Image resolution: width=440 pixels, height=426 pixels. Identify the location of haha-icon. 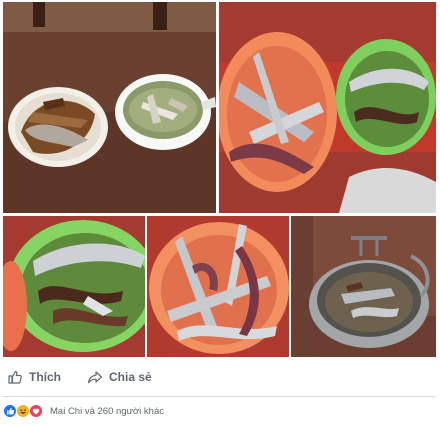
(23, 411).